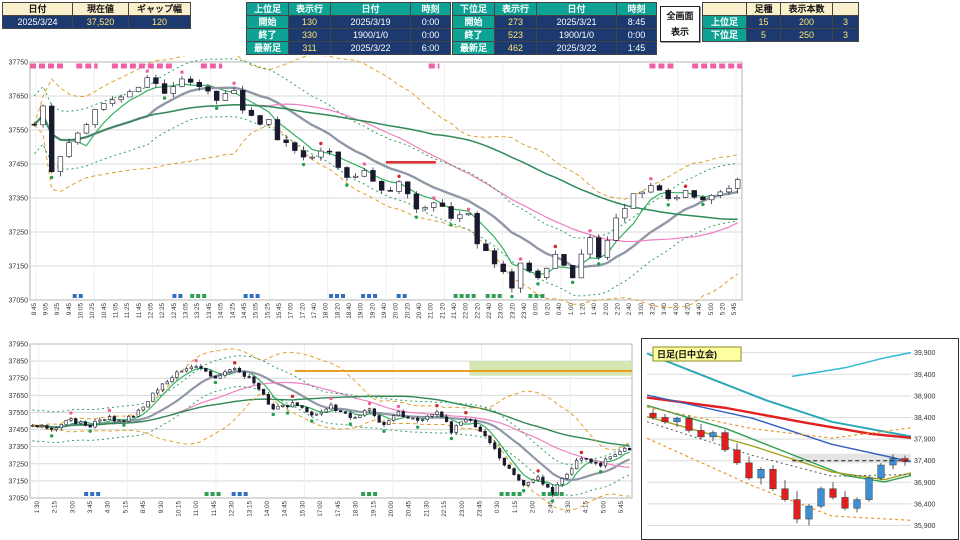 Image resolution: width=960 pixels, height=540 pixels. What do you see at coordinates (143, 507) in the screenshot?
I see `svg-text: 8:45` at bounding box center [143, 507].